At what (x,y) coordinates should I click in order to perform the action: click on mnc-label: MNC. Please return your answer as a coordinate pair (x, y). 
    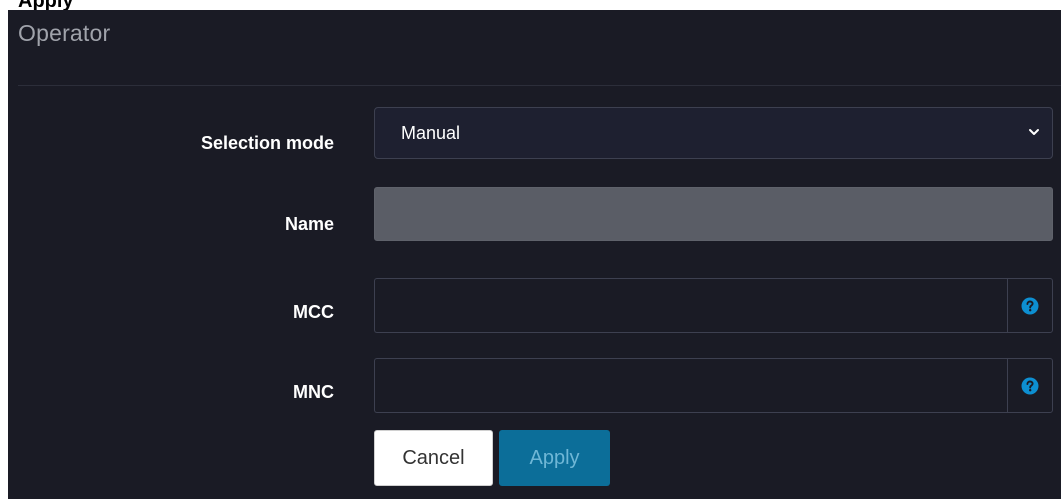
    Looking at the image, I should click on (313, 392).